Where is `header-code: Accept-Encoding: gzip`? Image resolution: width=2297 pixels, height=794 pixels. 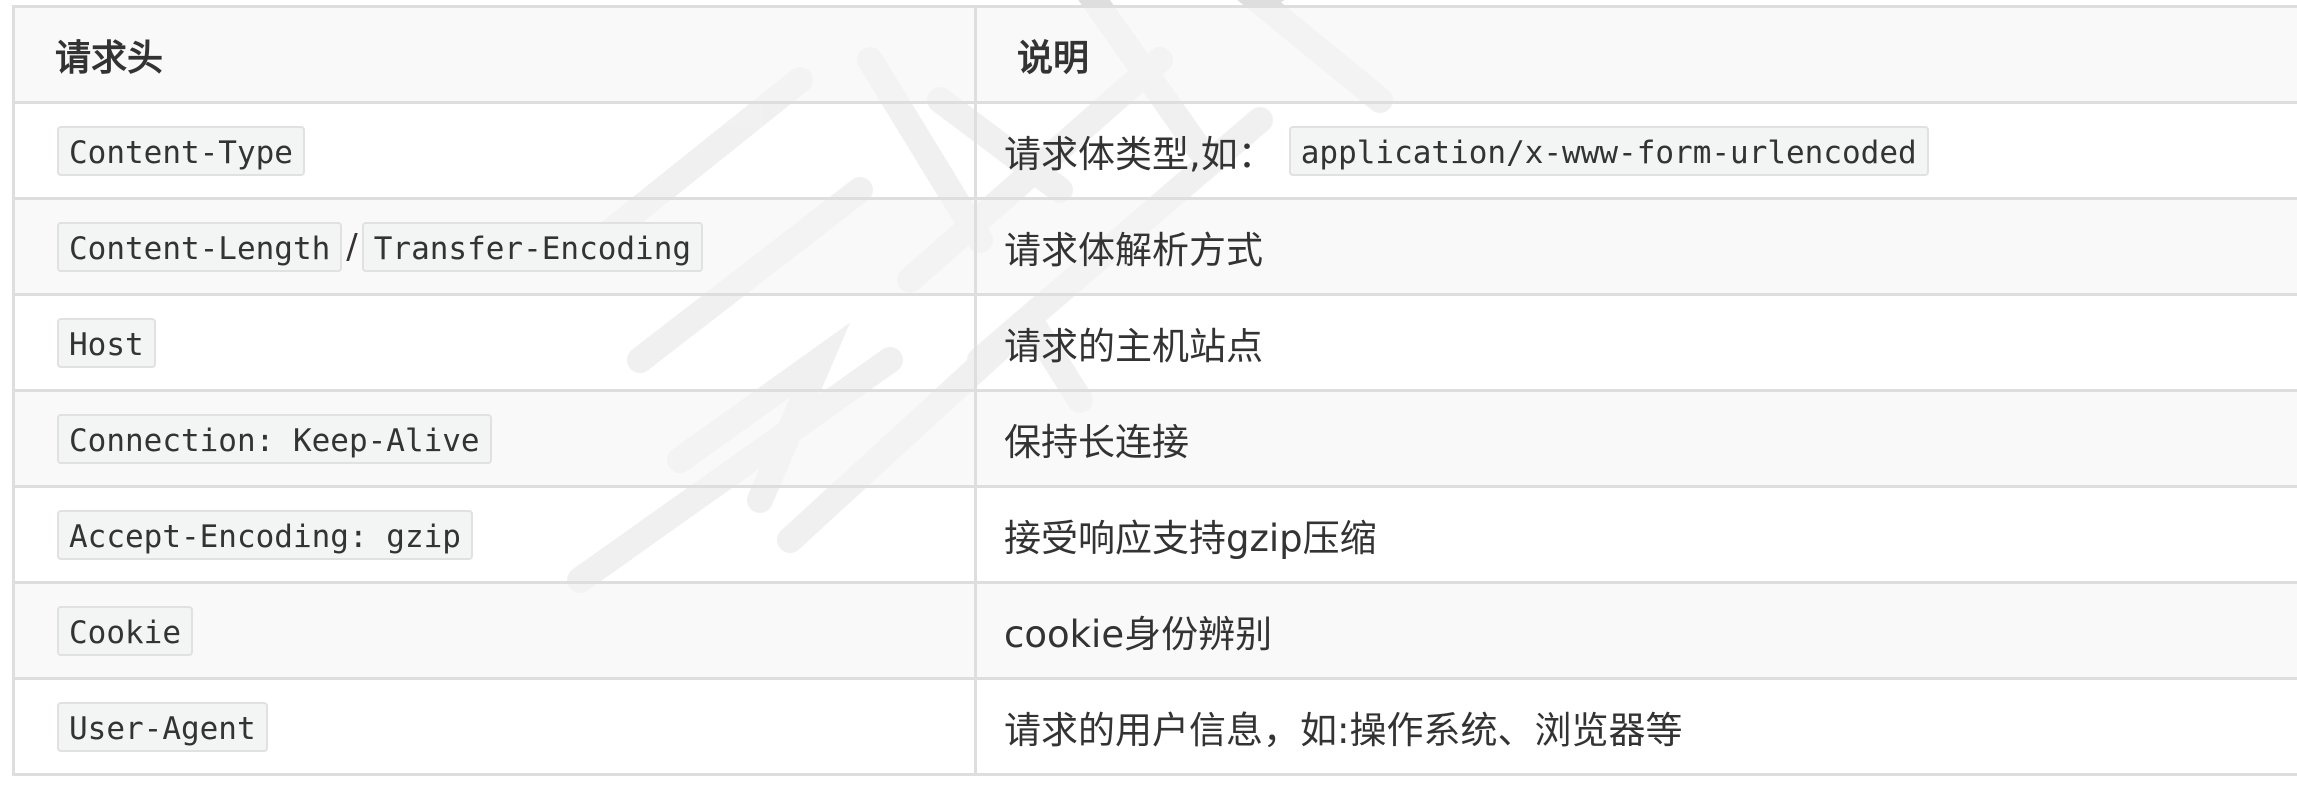
header-code: Accept-Encoding: gzip is located at coordinates (265, 534).